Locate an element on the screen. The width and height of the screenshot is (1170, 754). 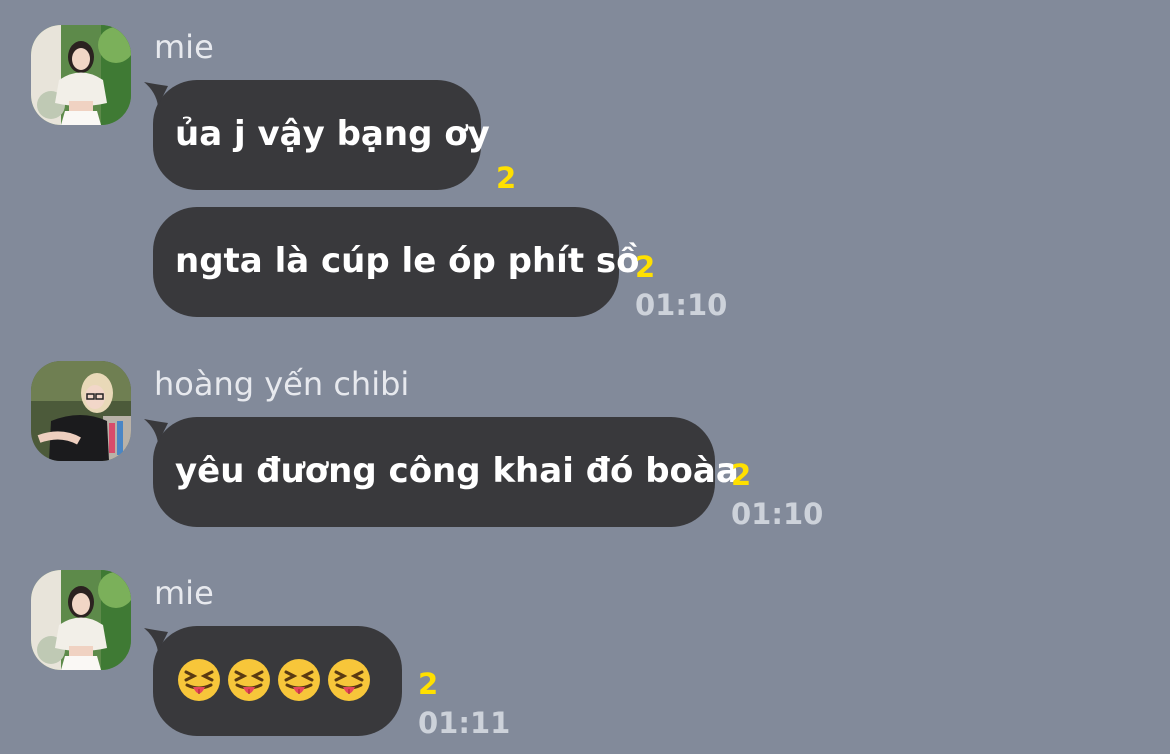
message-time: 01:11 is located at coordinates (464, 723).